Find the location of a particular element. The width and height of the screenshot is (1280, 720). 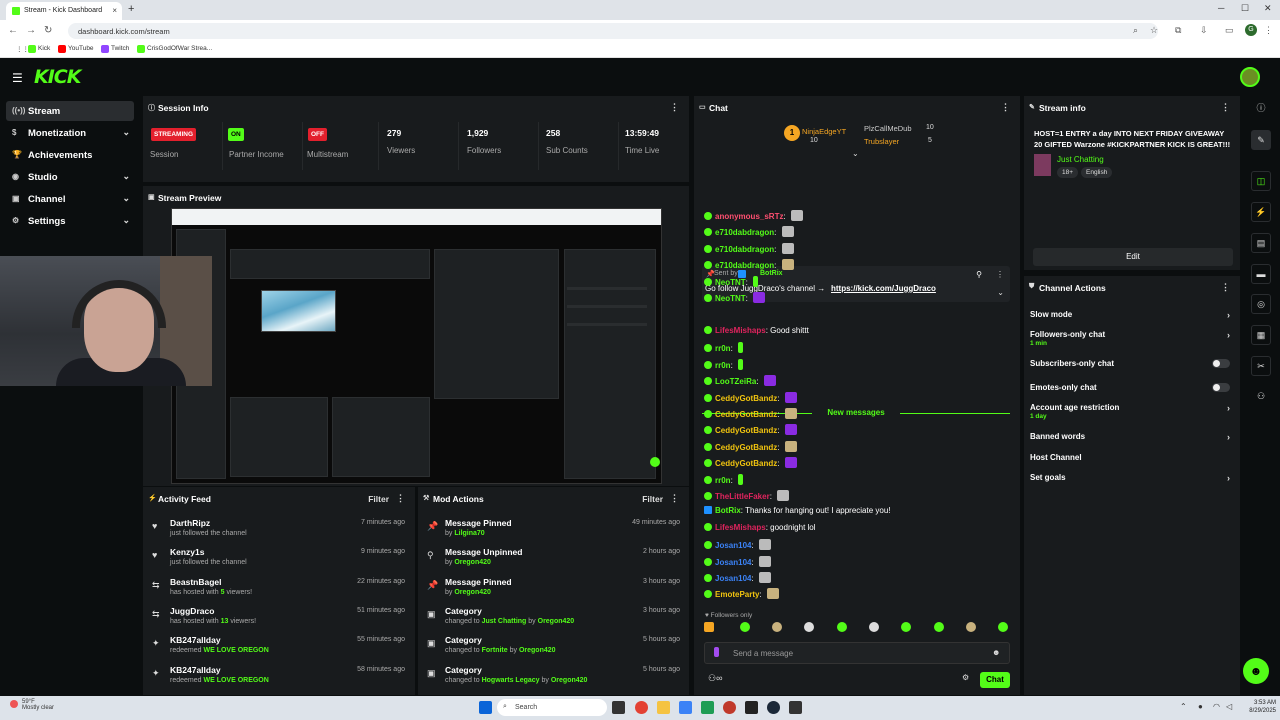

sidepanel-icon: ▭ is located at coordinates (1229, 30).